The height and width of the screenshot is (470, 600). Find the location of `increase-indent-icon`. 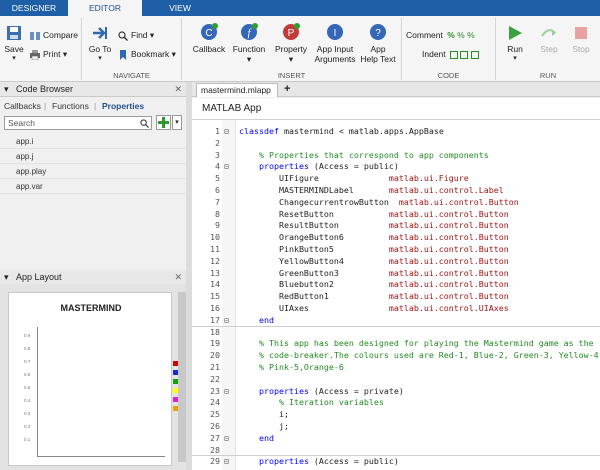

increase-indent-icon is located at coordinates (464, 54).